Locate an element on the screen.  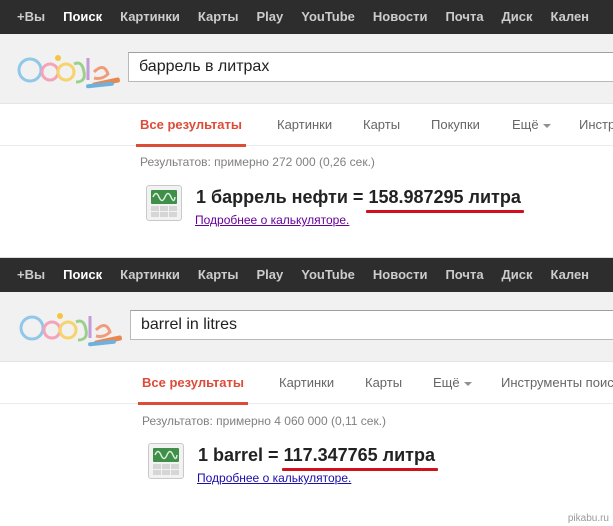
tab-shopping: Покупки is located at coordinates (455, 125).